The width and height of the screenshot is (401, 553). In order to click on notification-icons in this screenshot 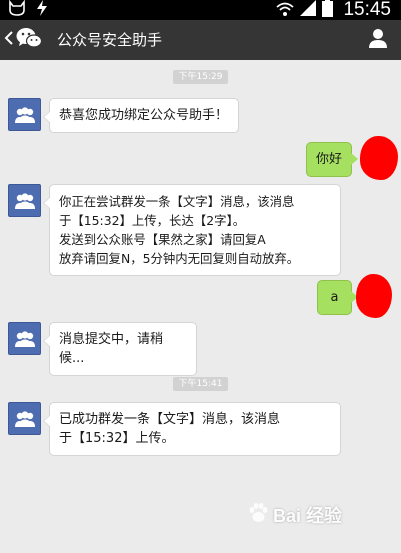, I will do `click(28, 10)`.